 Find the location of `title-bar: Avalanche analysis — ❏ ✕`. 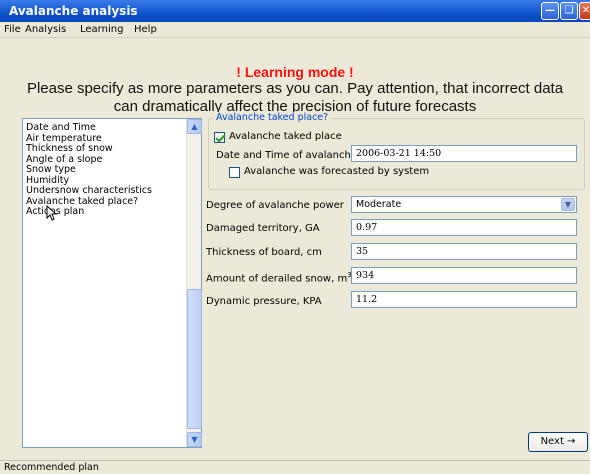

title-bar: Avalanche analysis — ❏ ✕ is located at coordinates (295, 11).